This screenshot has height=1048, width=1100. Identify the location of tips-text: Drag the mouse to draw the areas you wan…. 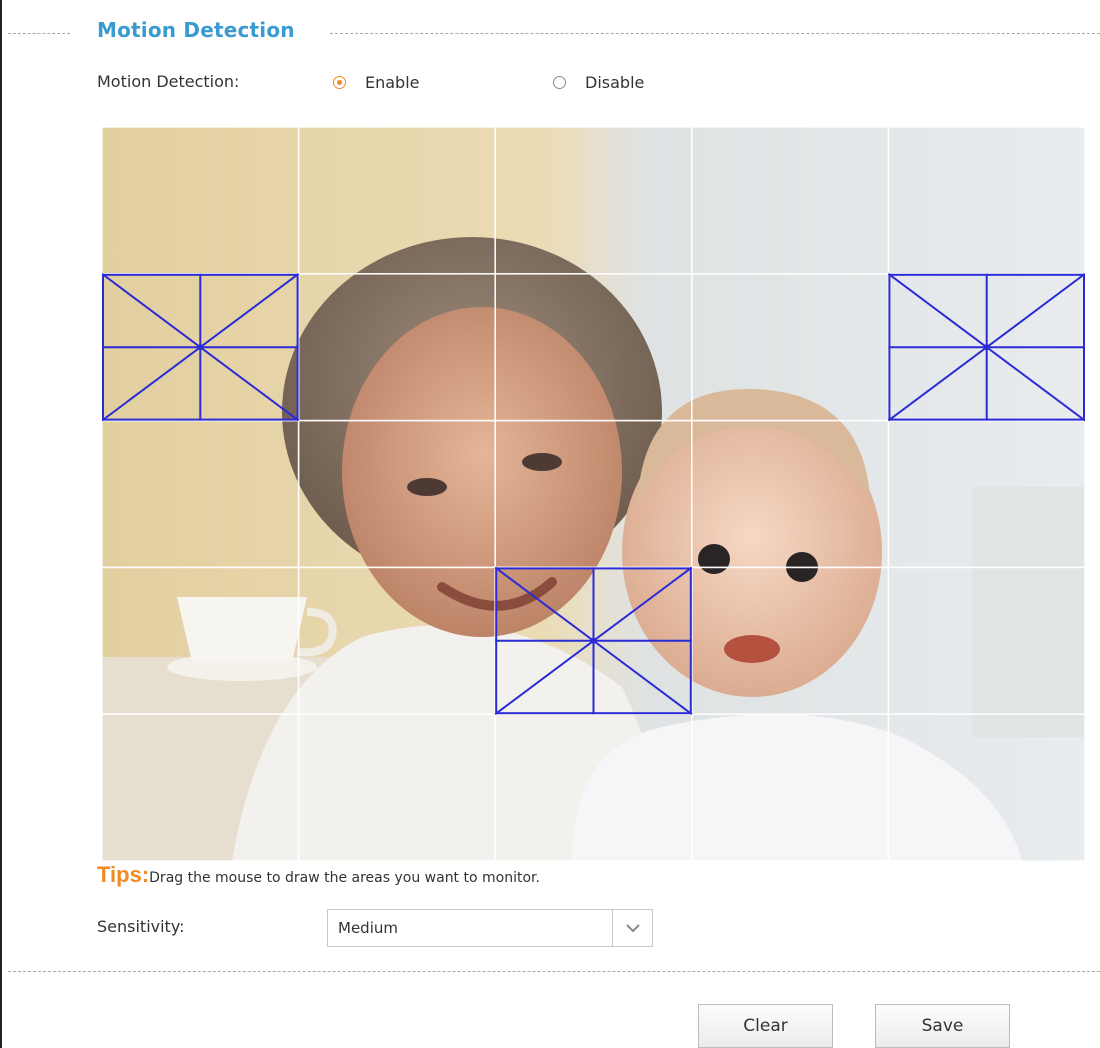
(344, 878).